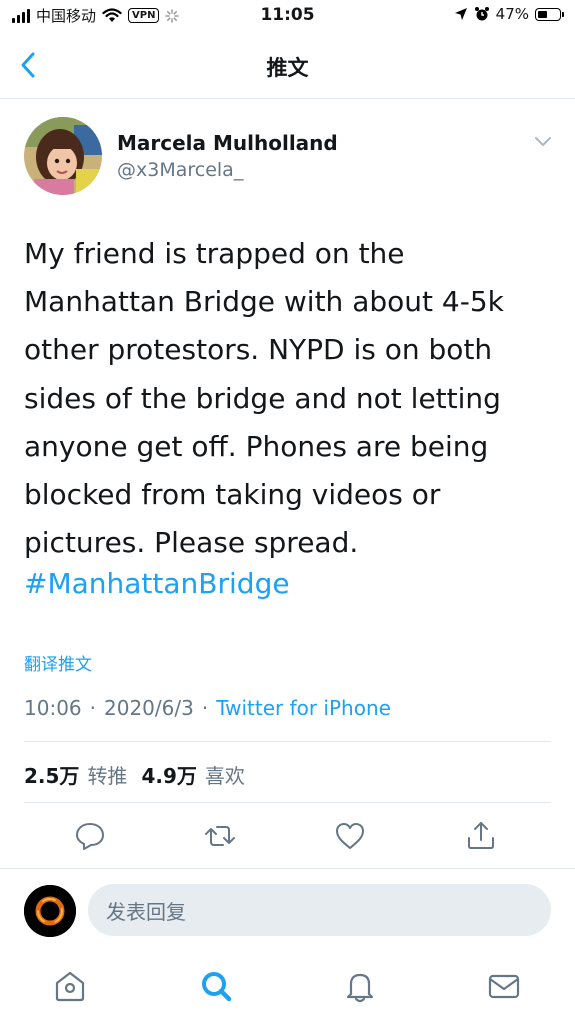  I want to click on mail-icon, so click(504, 986).